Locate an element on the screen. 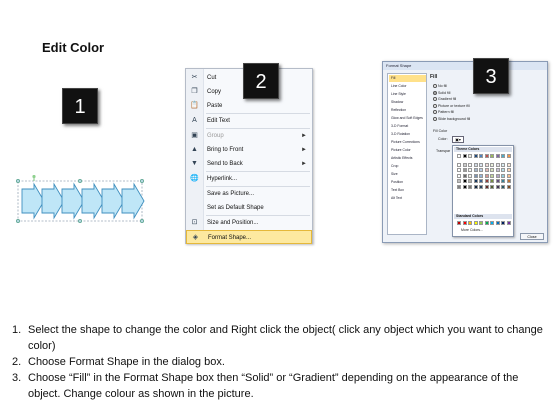 The width and height of the screenshot is (560, 420). dialog-nav-item: Line Style is located at coordinates (407, 94).